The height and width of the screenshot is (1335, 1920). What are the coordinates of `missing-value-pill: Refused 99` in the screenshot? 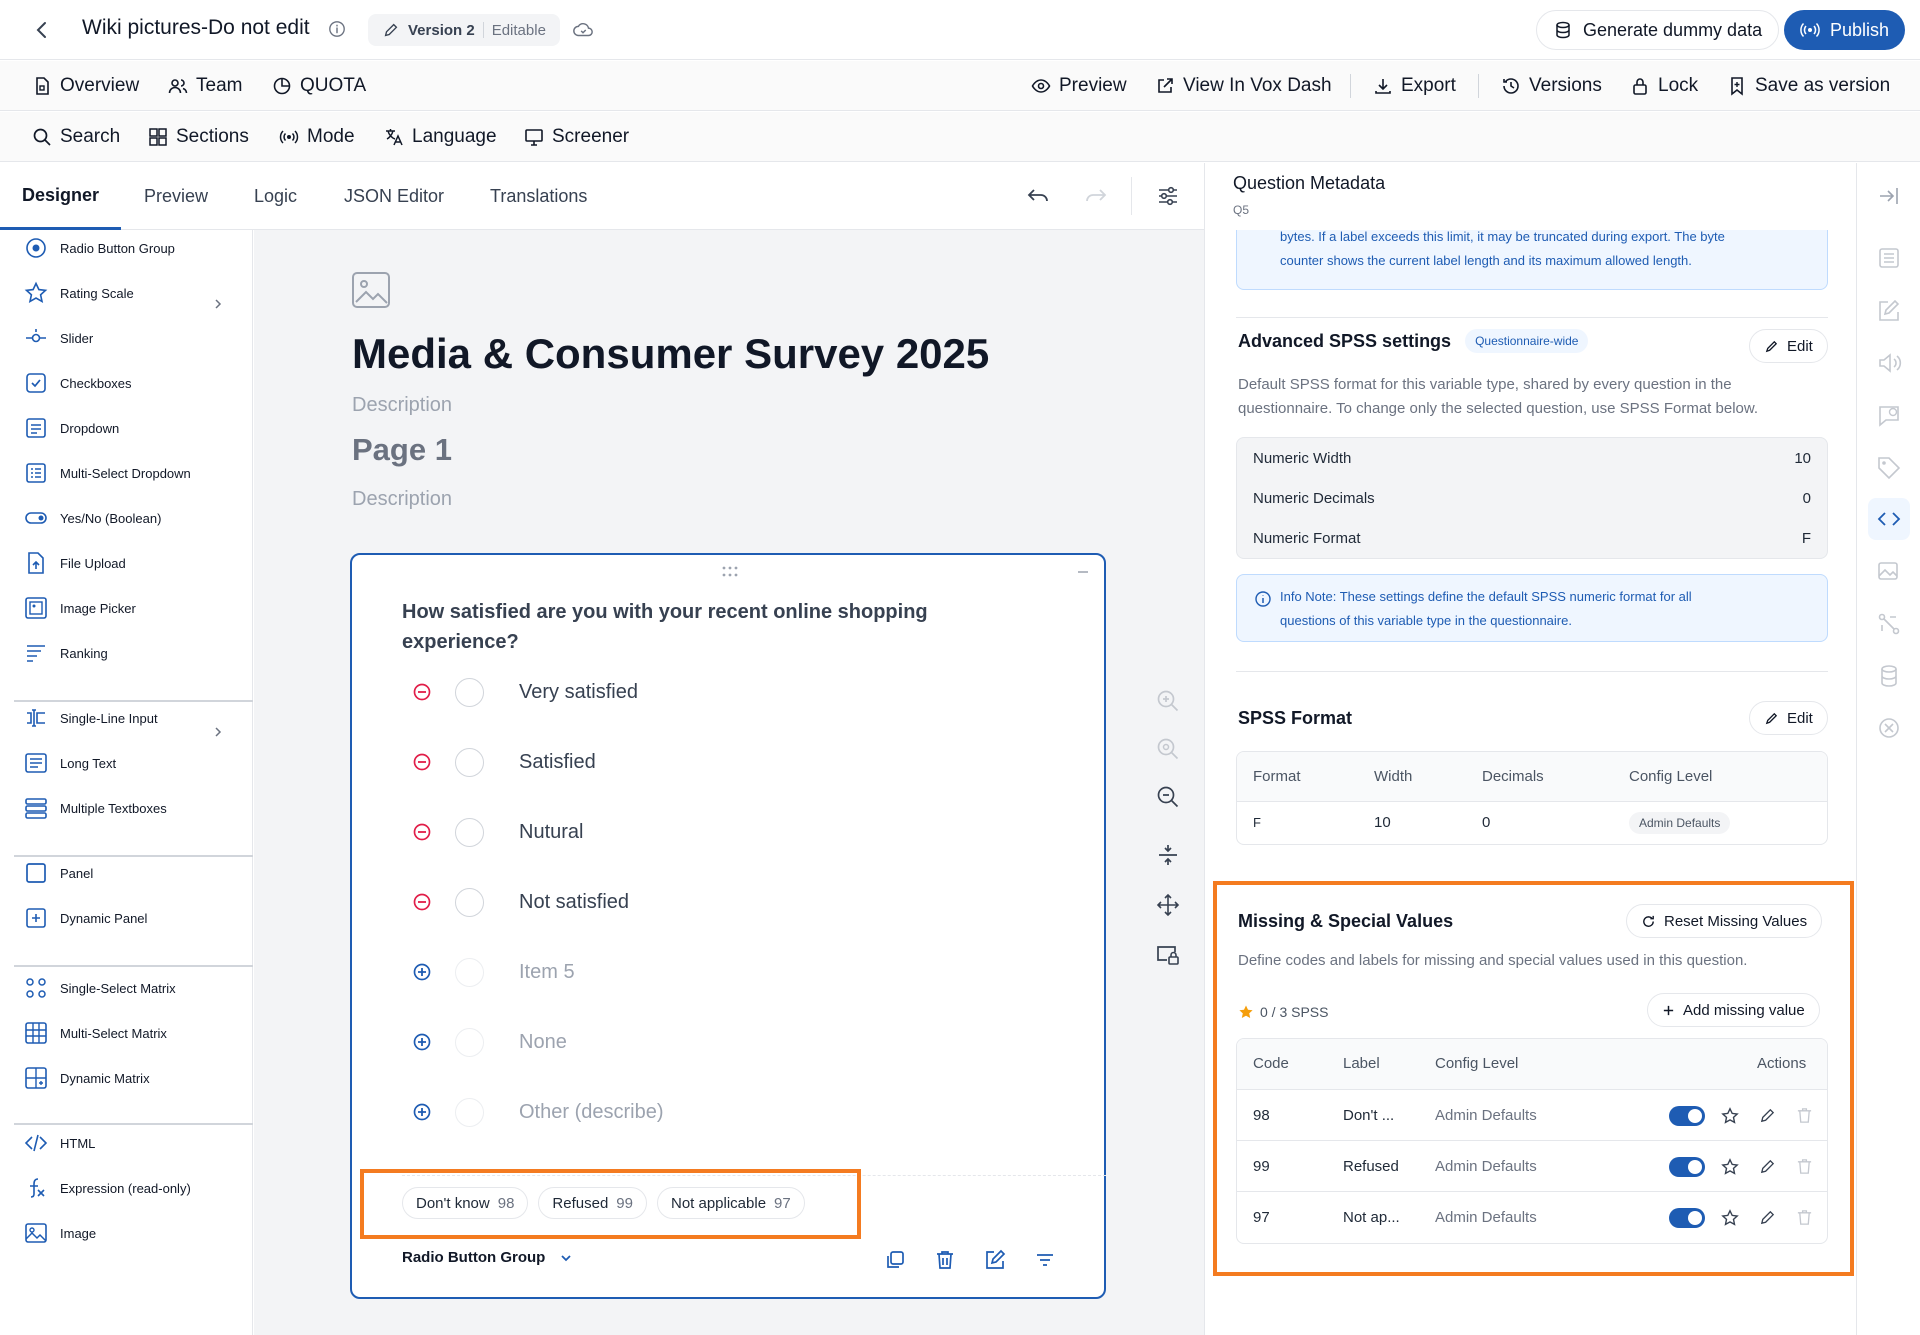 It's located at (592, 1203).